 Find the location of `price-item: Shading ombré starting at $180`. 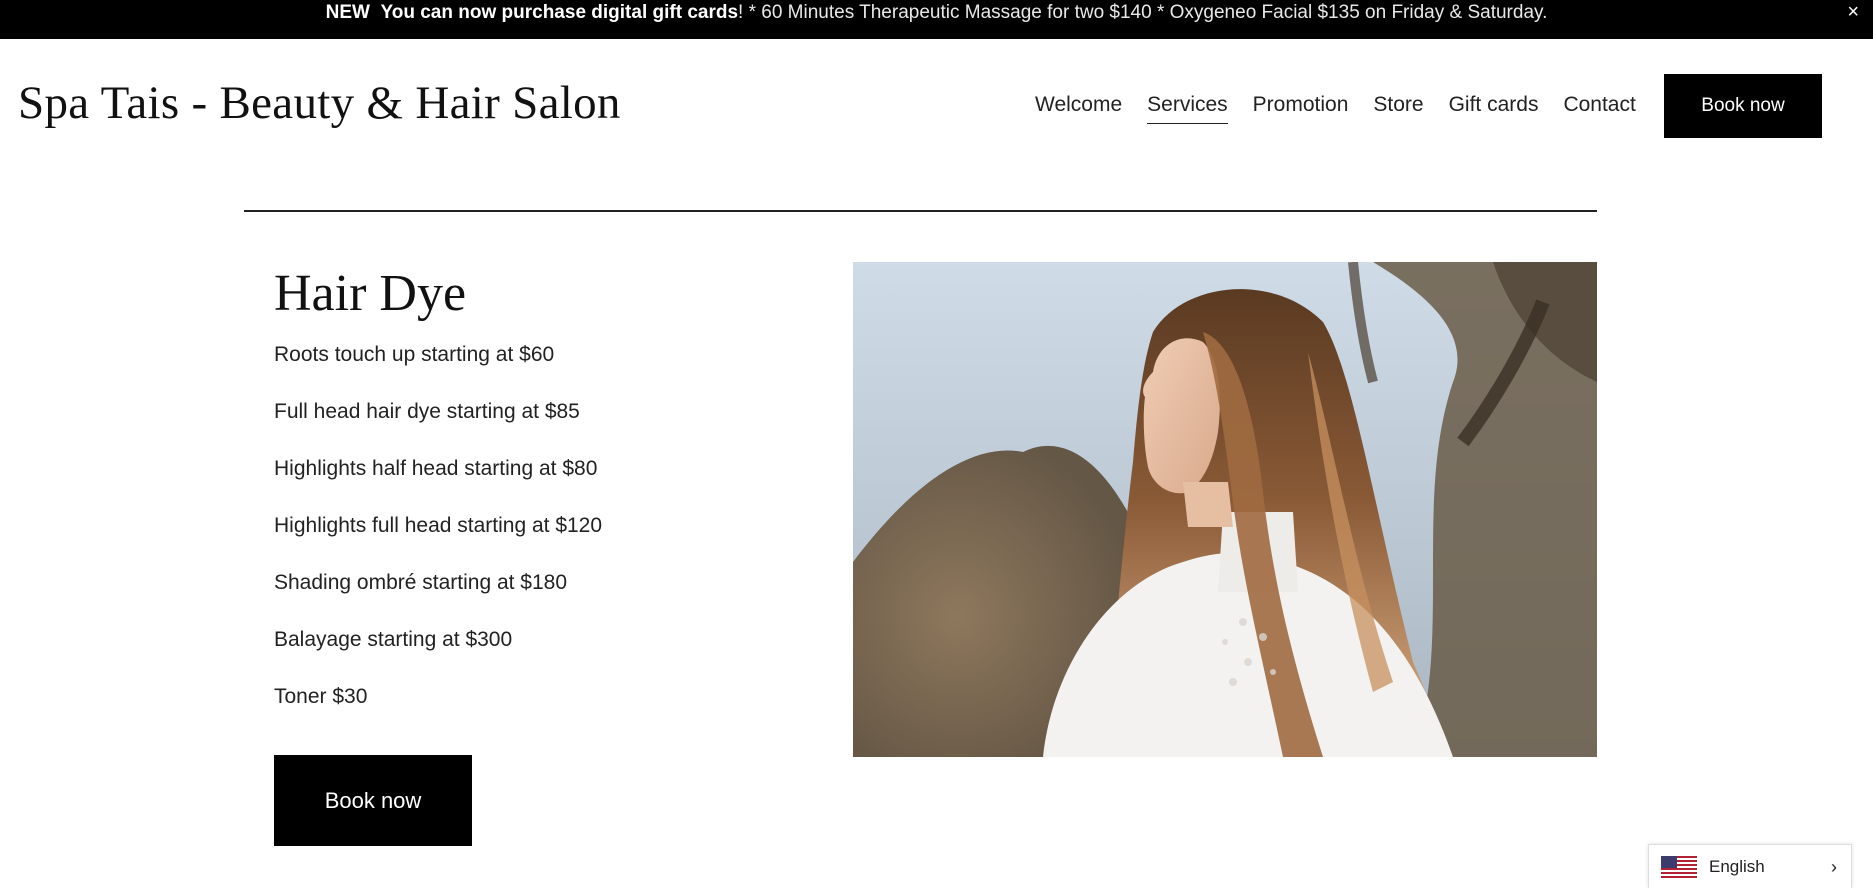

price-item: Shading ombré starting at $180 is located at coordinates (421, 582).